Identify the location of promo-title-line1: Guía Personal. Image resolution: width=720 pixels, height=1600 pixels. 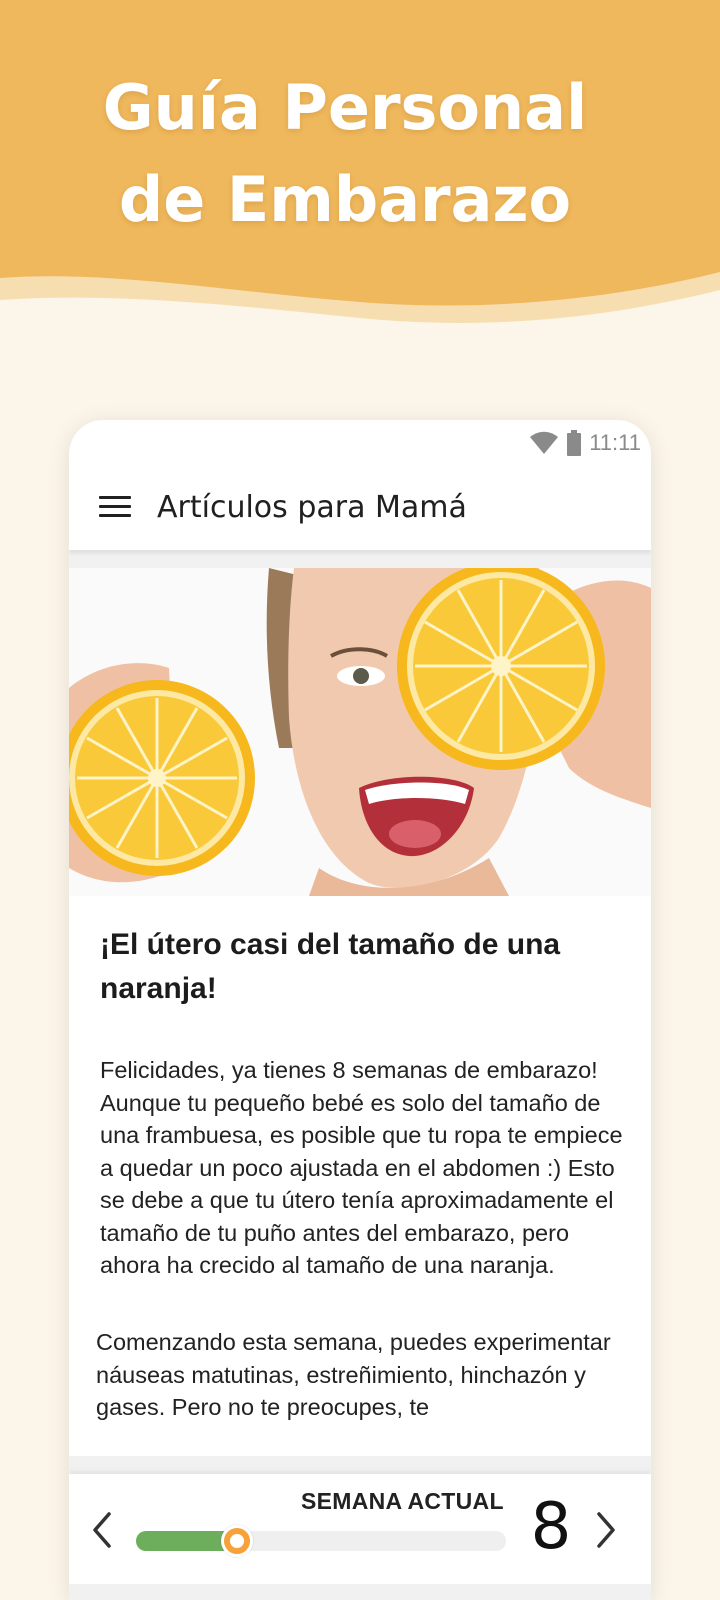
(345, 107).